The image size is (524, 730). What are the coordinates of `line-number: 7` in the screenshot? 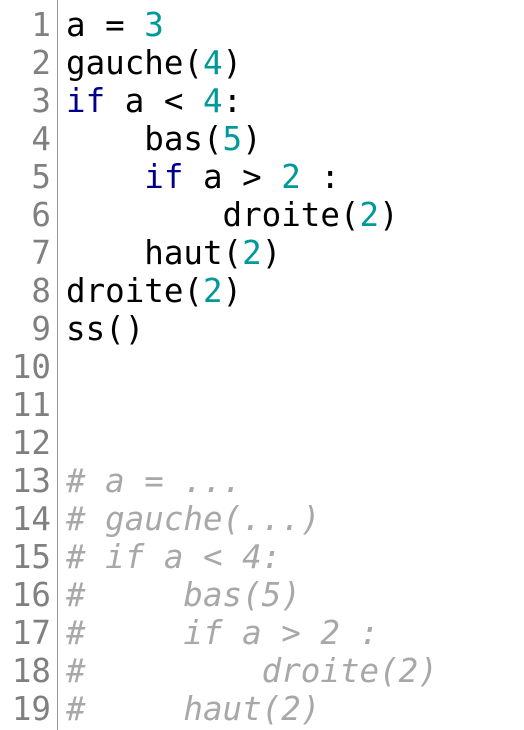 It's located at (41, 253).